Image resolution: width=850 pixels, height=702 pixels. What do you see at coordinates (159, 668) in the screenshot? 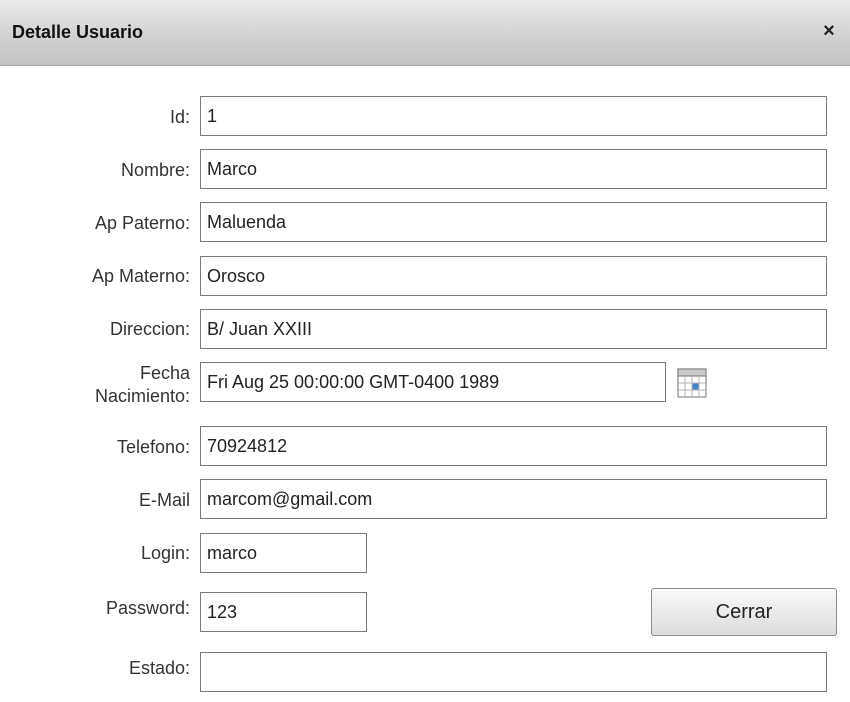
I see `estado-label: Estado:` at bounding box center [159, 668].